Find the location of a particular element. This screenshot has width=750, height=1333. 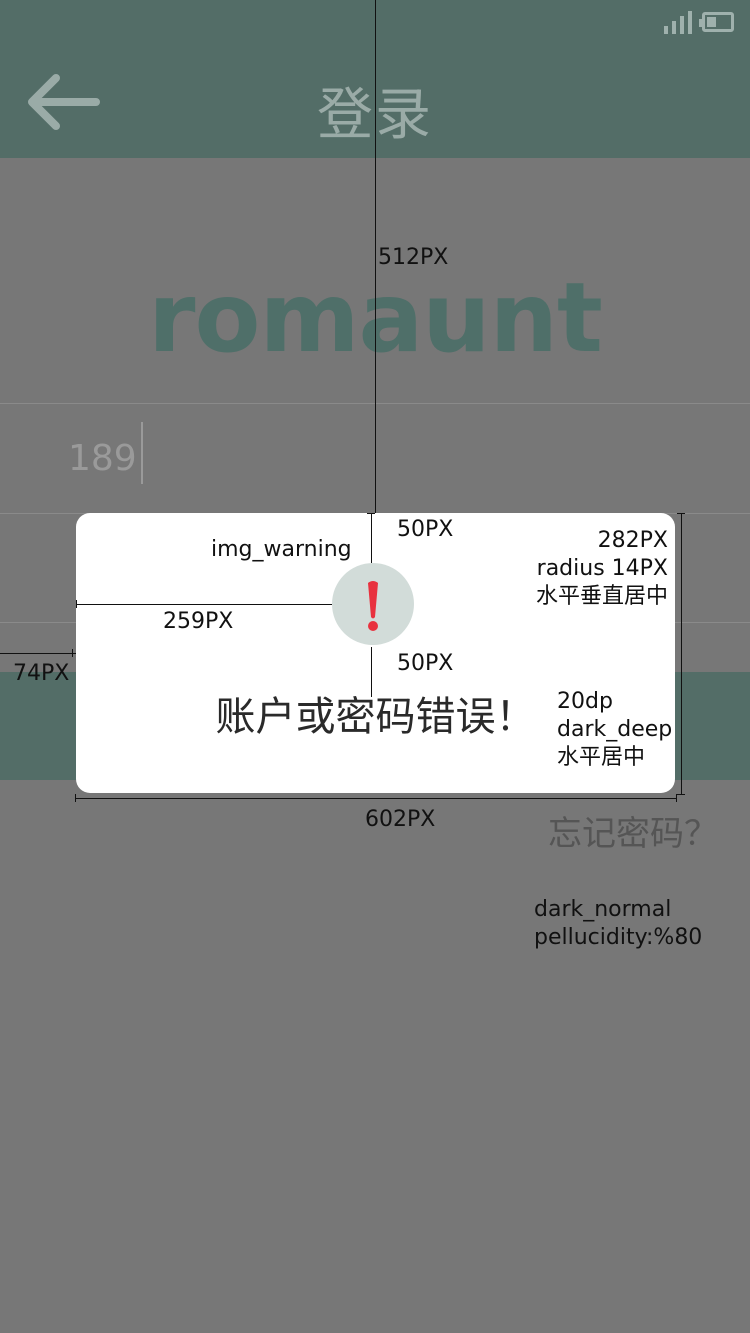

overlay-spec-note: dark_normal pellucidity:%80 is located at coordinates (618, 924).